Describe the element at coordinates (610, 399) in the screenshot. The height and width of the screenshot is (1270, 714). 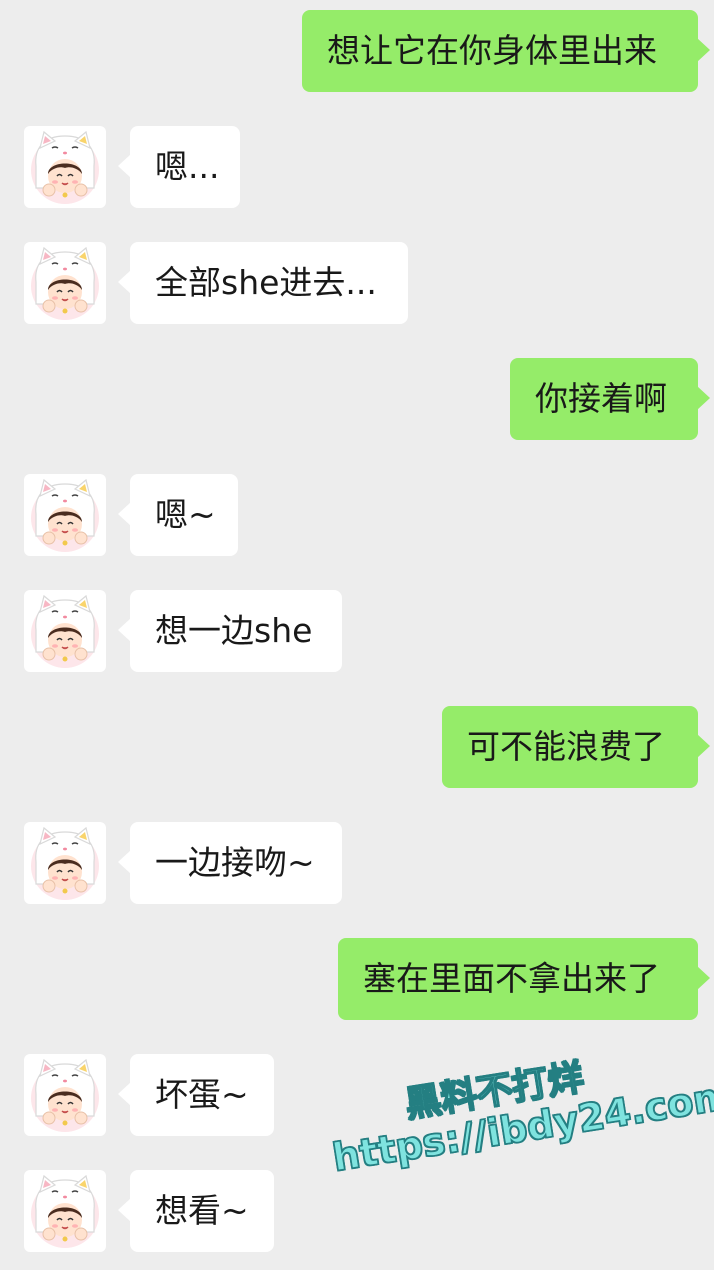
I see `outgoing-message-bubble: 你接着啊` at that location.